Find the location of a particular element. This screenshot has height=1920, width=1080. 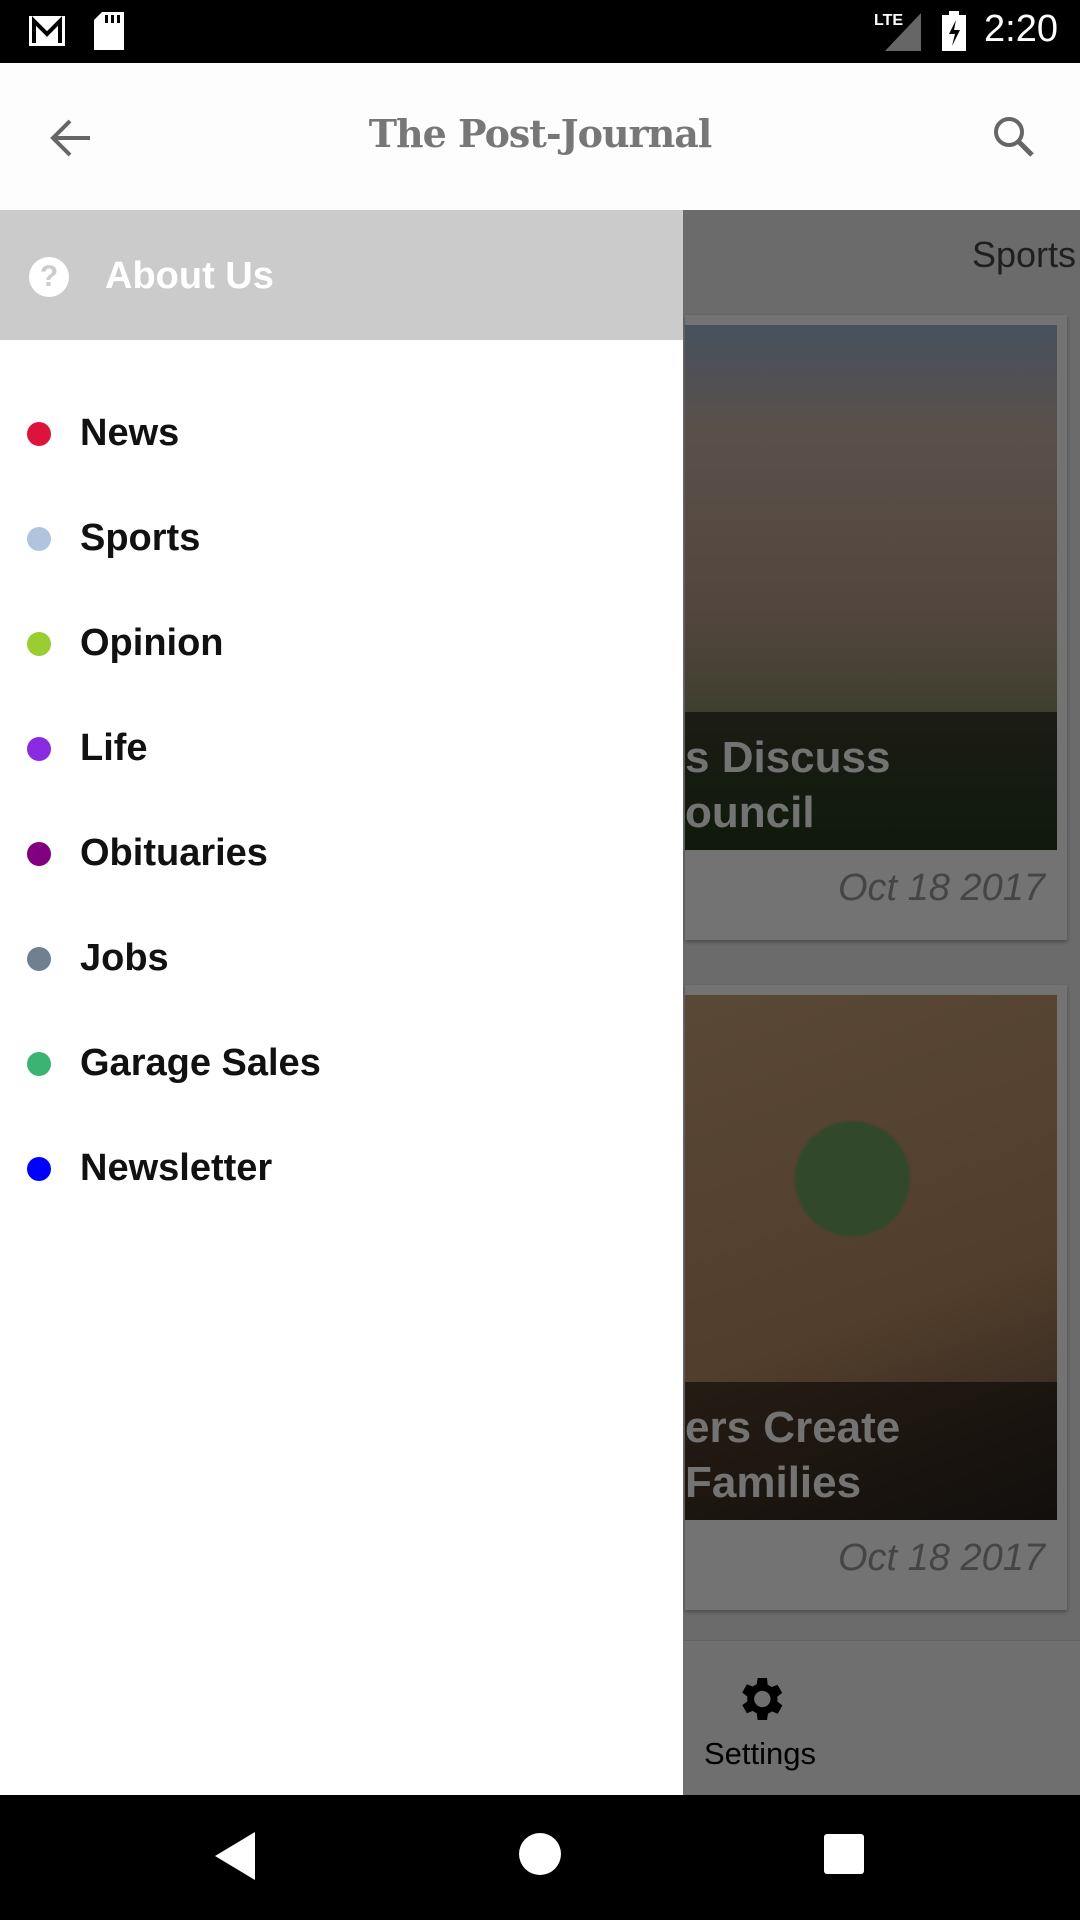

help-circle-icon: ? is located at coordinates (49, 277).